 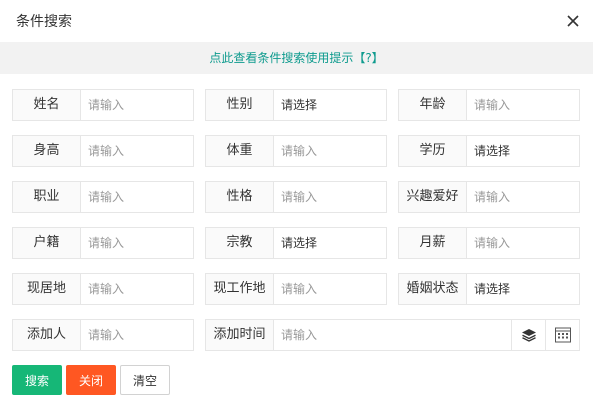 I want to click on education-select: 请选择, so click(x=492, y=151).